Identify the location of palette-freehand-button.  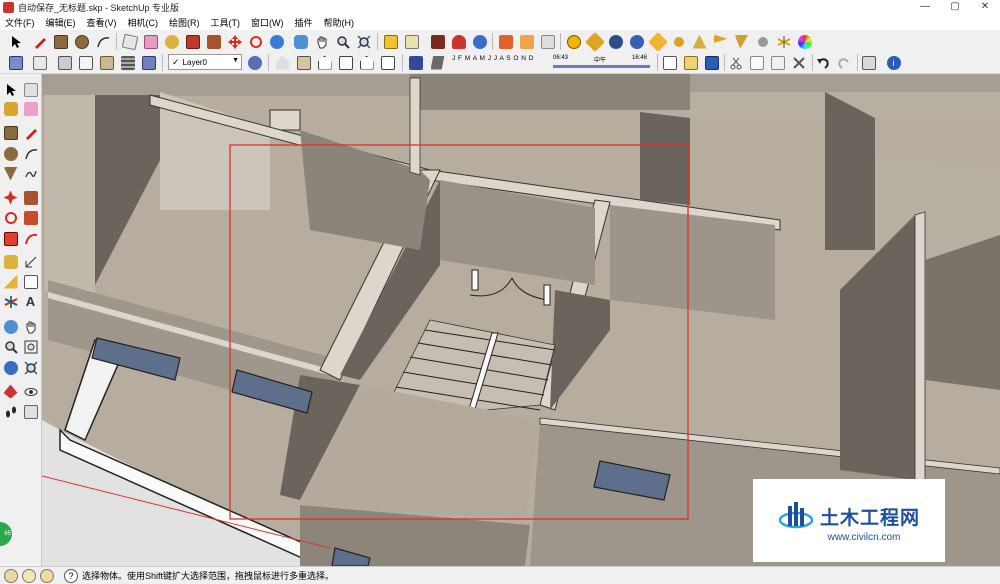
(30, 173).